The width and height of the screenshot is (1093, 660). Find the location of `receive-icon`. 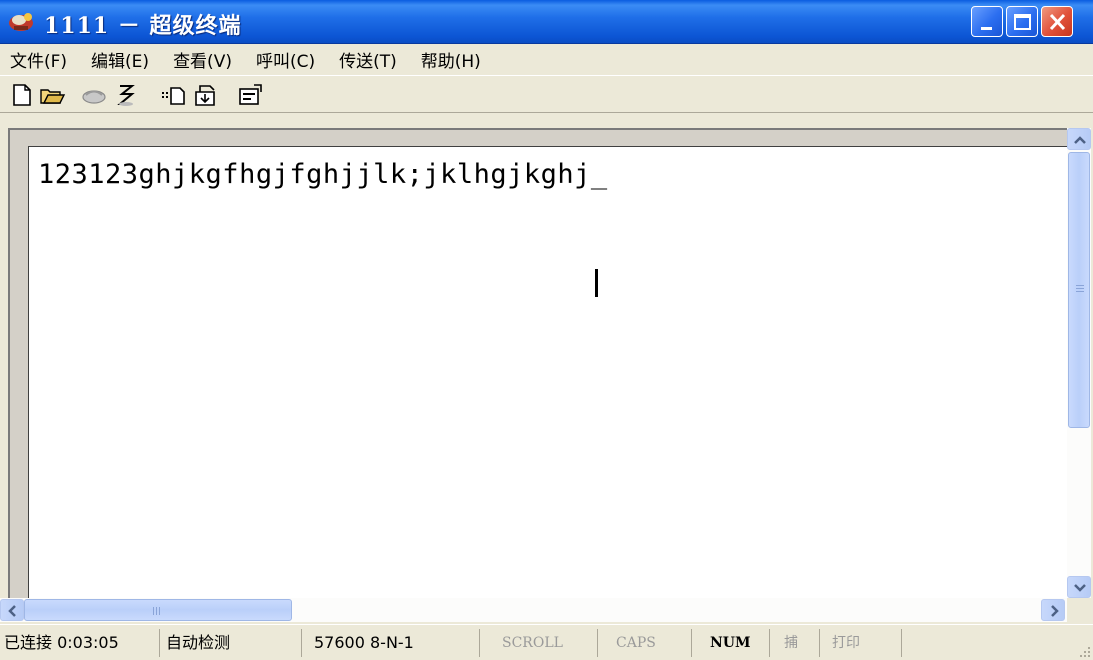

receive-icon is located at coordinates (206, 95).